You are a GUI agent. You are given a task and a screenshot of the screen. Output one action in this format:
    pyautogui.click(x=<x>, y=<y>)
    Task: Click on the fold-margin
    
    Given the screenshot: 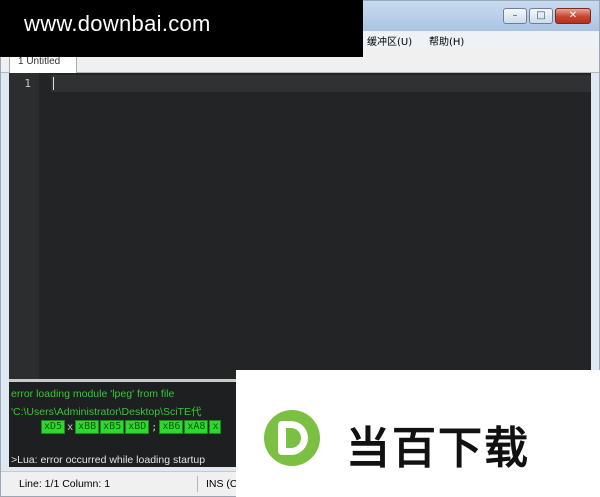 What is the action you would take?
    pyautogui.click(x=45, y=226)
    